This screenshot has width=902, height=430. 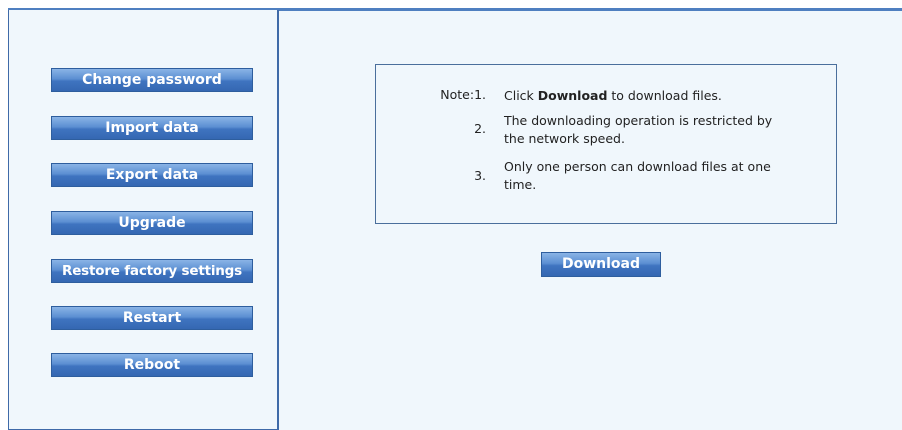 I want to click on export-data-button: Export data, so click(x=152, y=175).